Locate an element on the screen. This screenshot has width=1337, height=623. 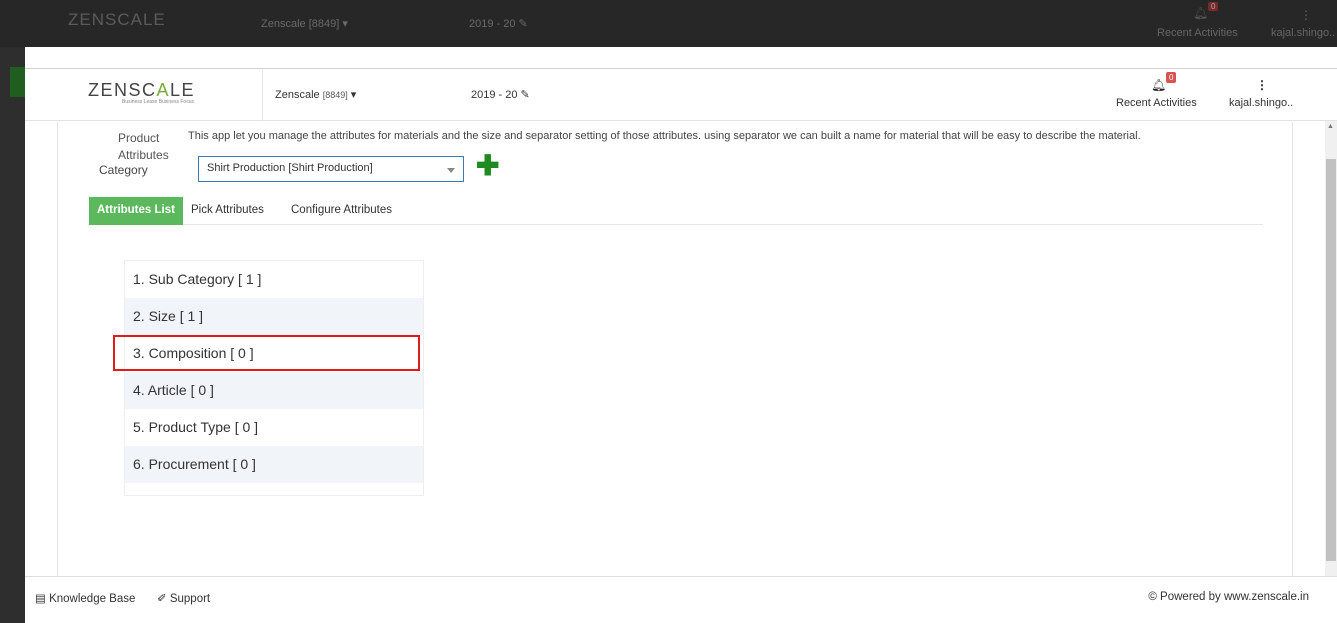
dropdown-caret-icon is located at coordinates (451, 170).